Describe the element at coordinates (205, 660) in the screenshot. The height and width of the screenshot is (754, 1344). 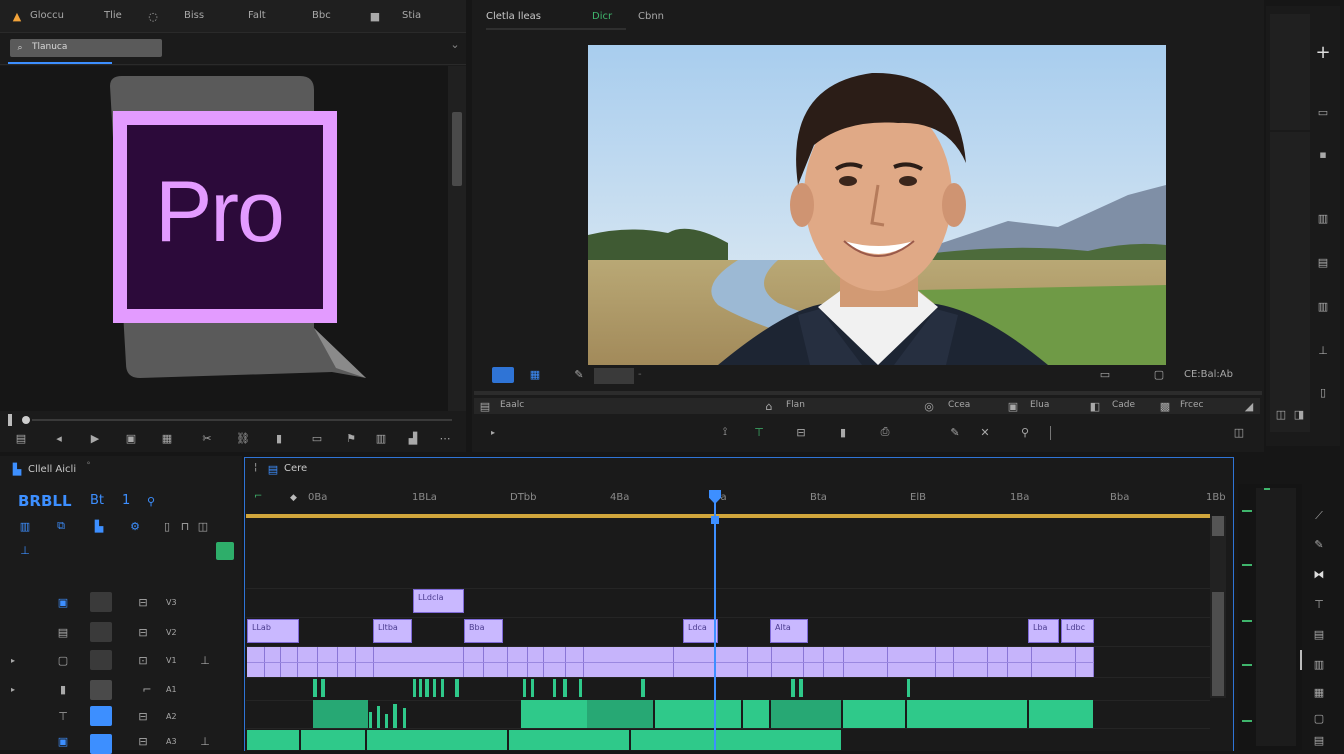
I see `mute-v1-icon: ⊥` at that location.